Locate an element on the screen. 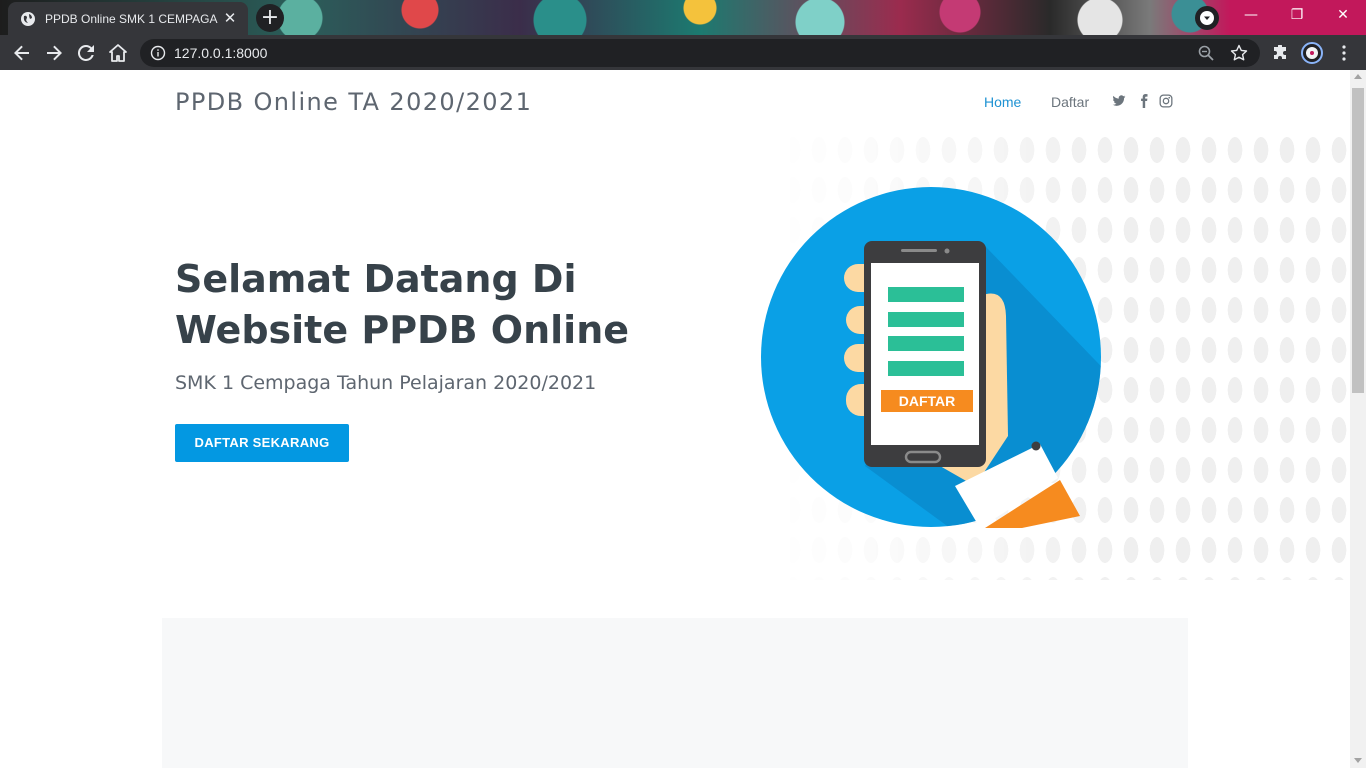  arrow-left-icon is located at coordinates (21, 53).